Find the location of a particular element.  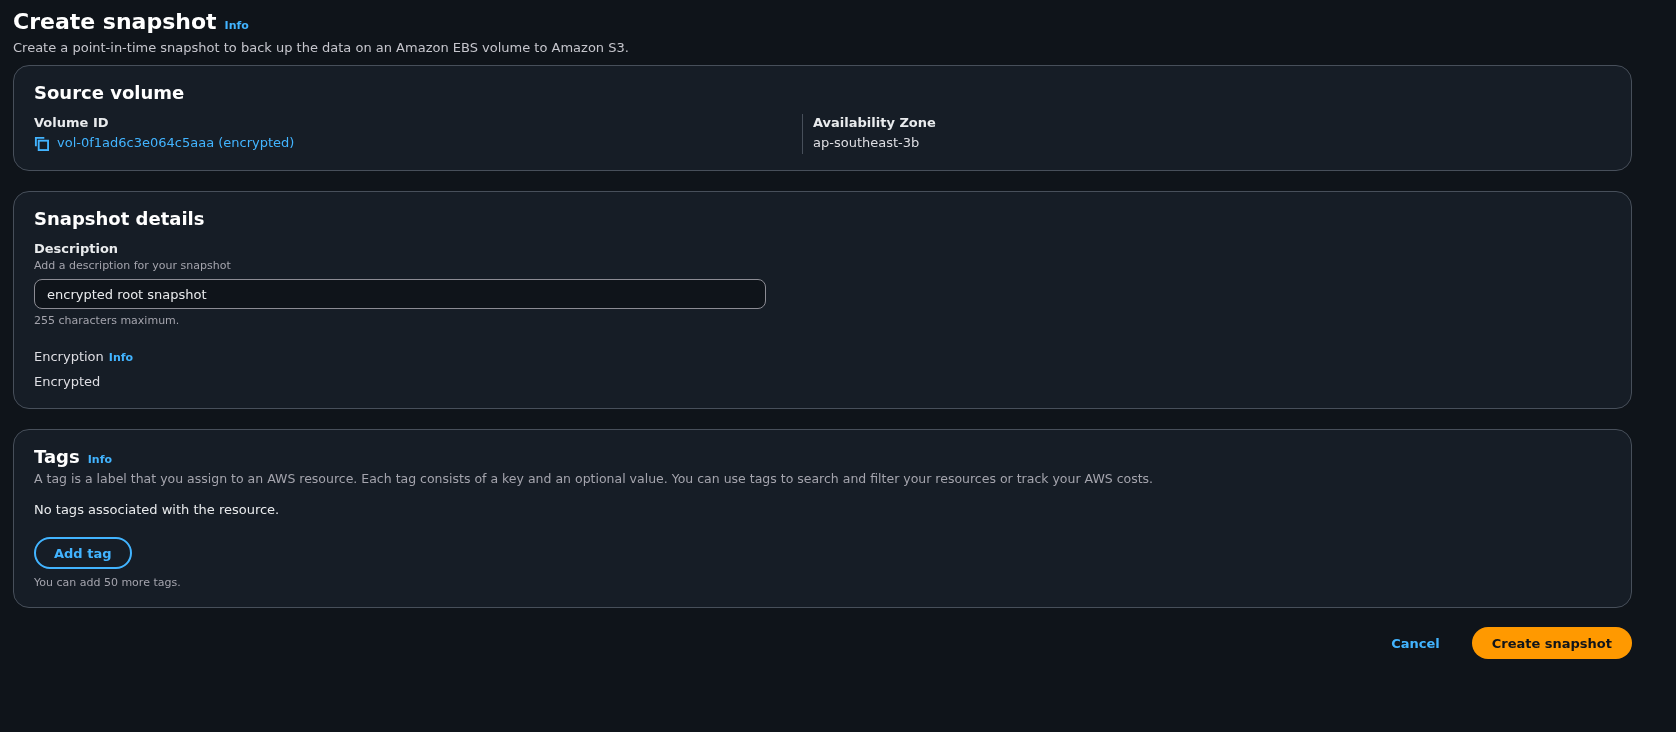

field-label: Description is located at coordinates (77, 249).